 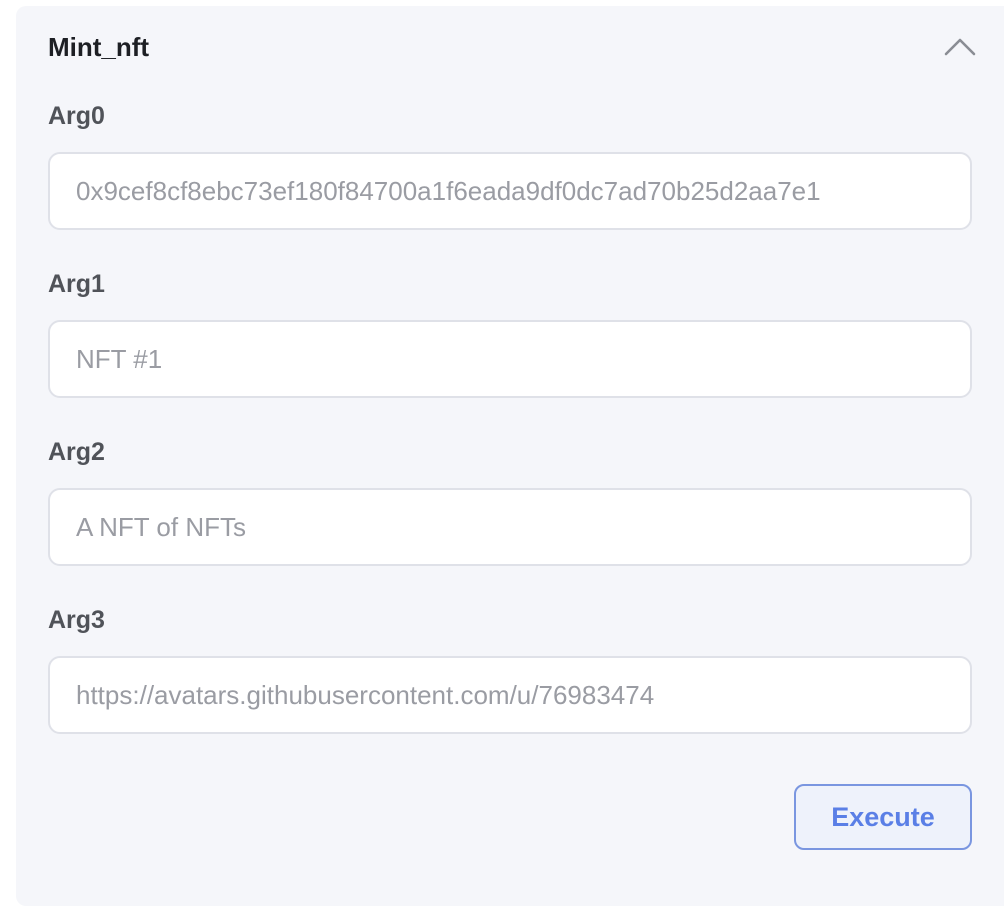 I want to click on arg1-field: Arg1, so click(x=510, y=333).